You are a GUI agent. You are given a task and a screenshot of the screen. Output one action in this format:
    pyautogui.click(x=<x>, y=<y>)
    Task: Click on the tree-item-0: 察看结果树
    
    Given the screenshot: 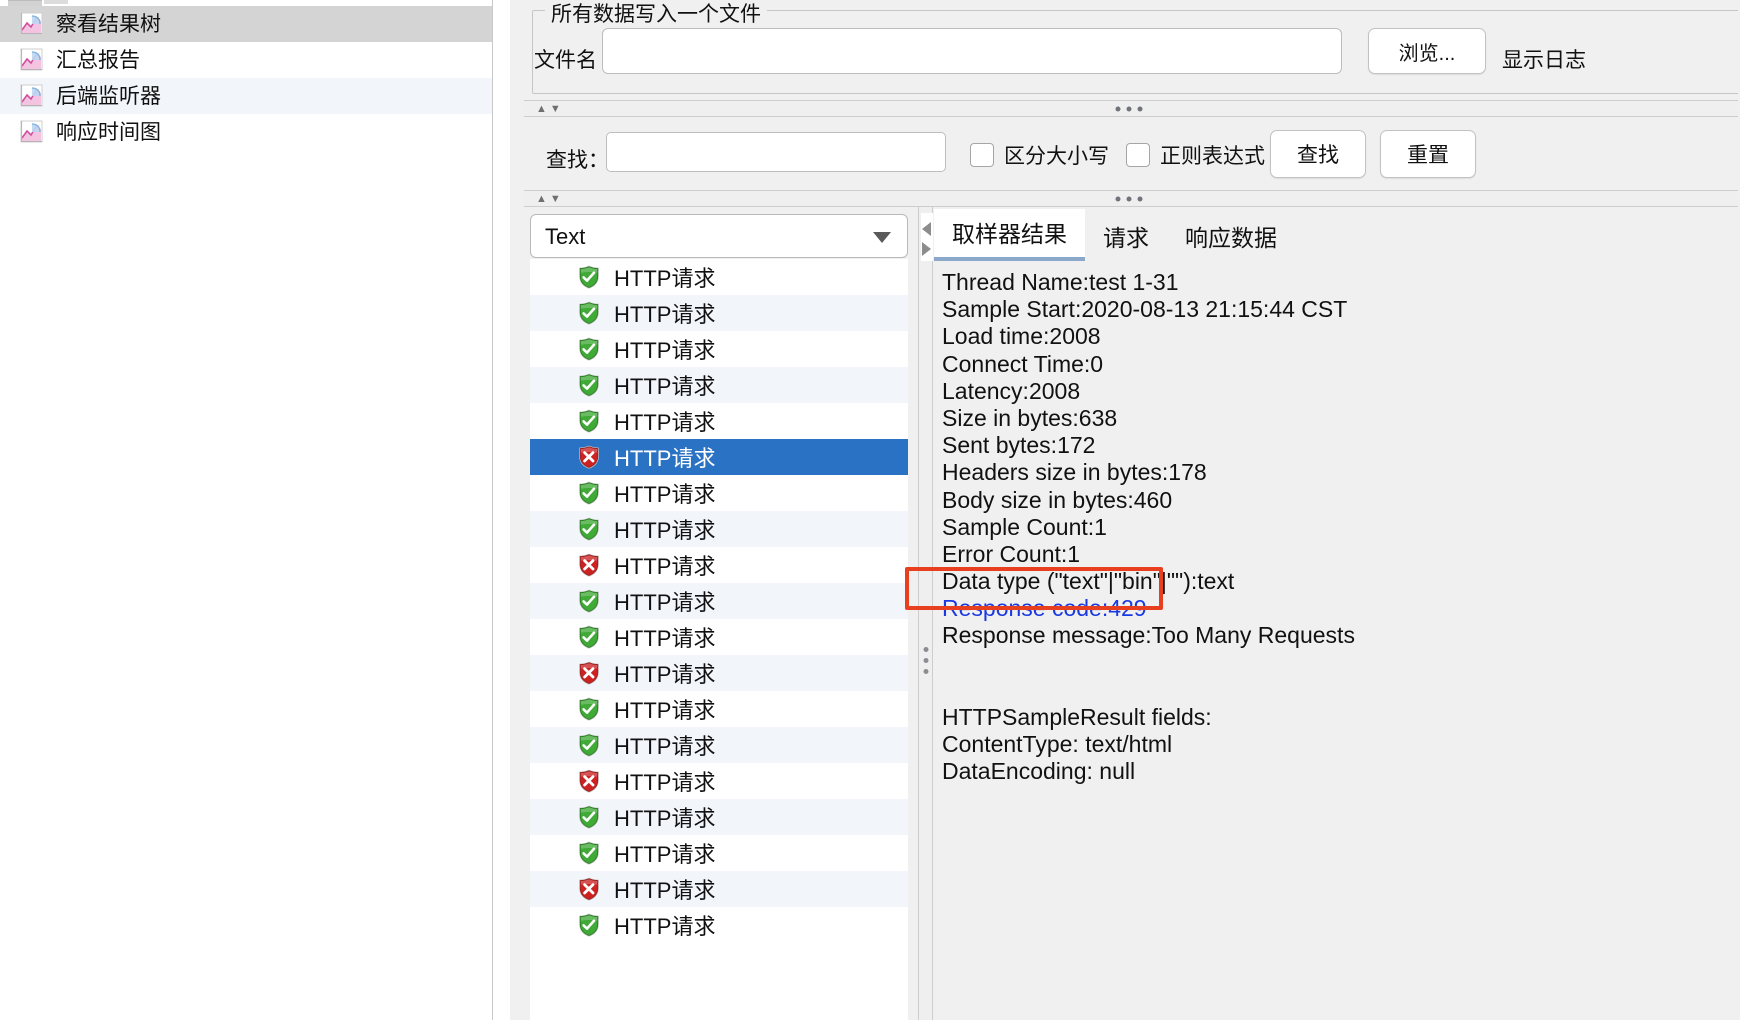 What is the action you would take?
    pyautogui.click(x=246, y=24)
    